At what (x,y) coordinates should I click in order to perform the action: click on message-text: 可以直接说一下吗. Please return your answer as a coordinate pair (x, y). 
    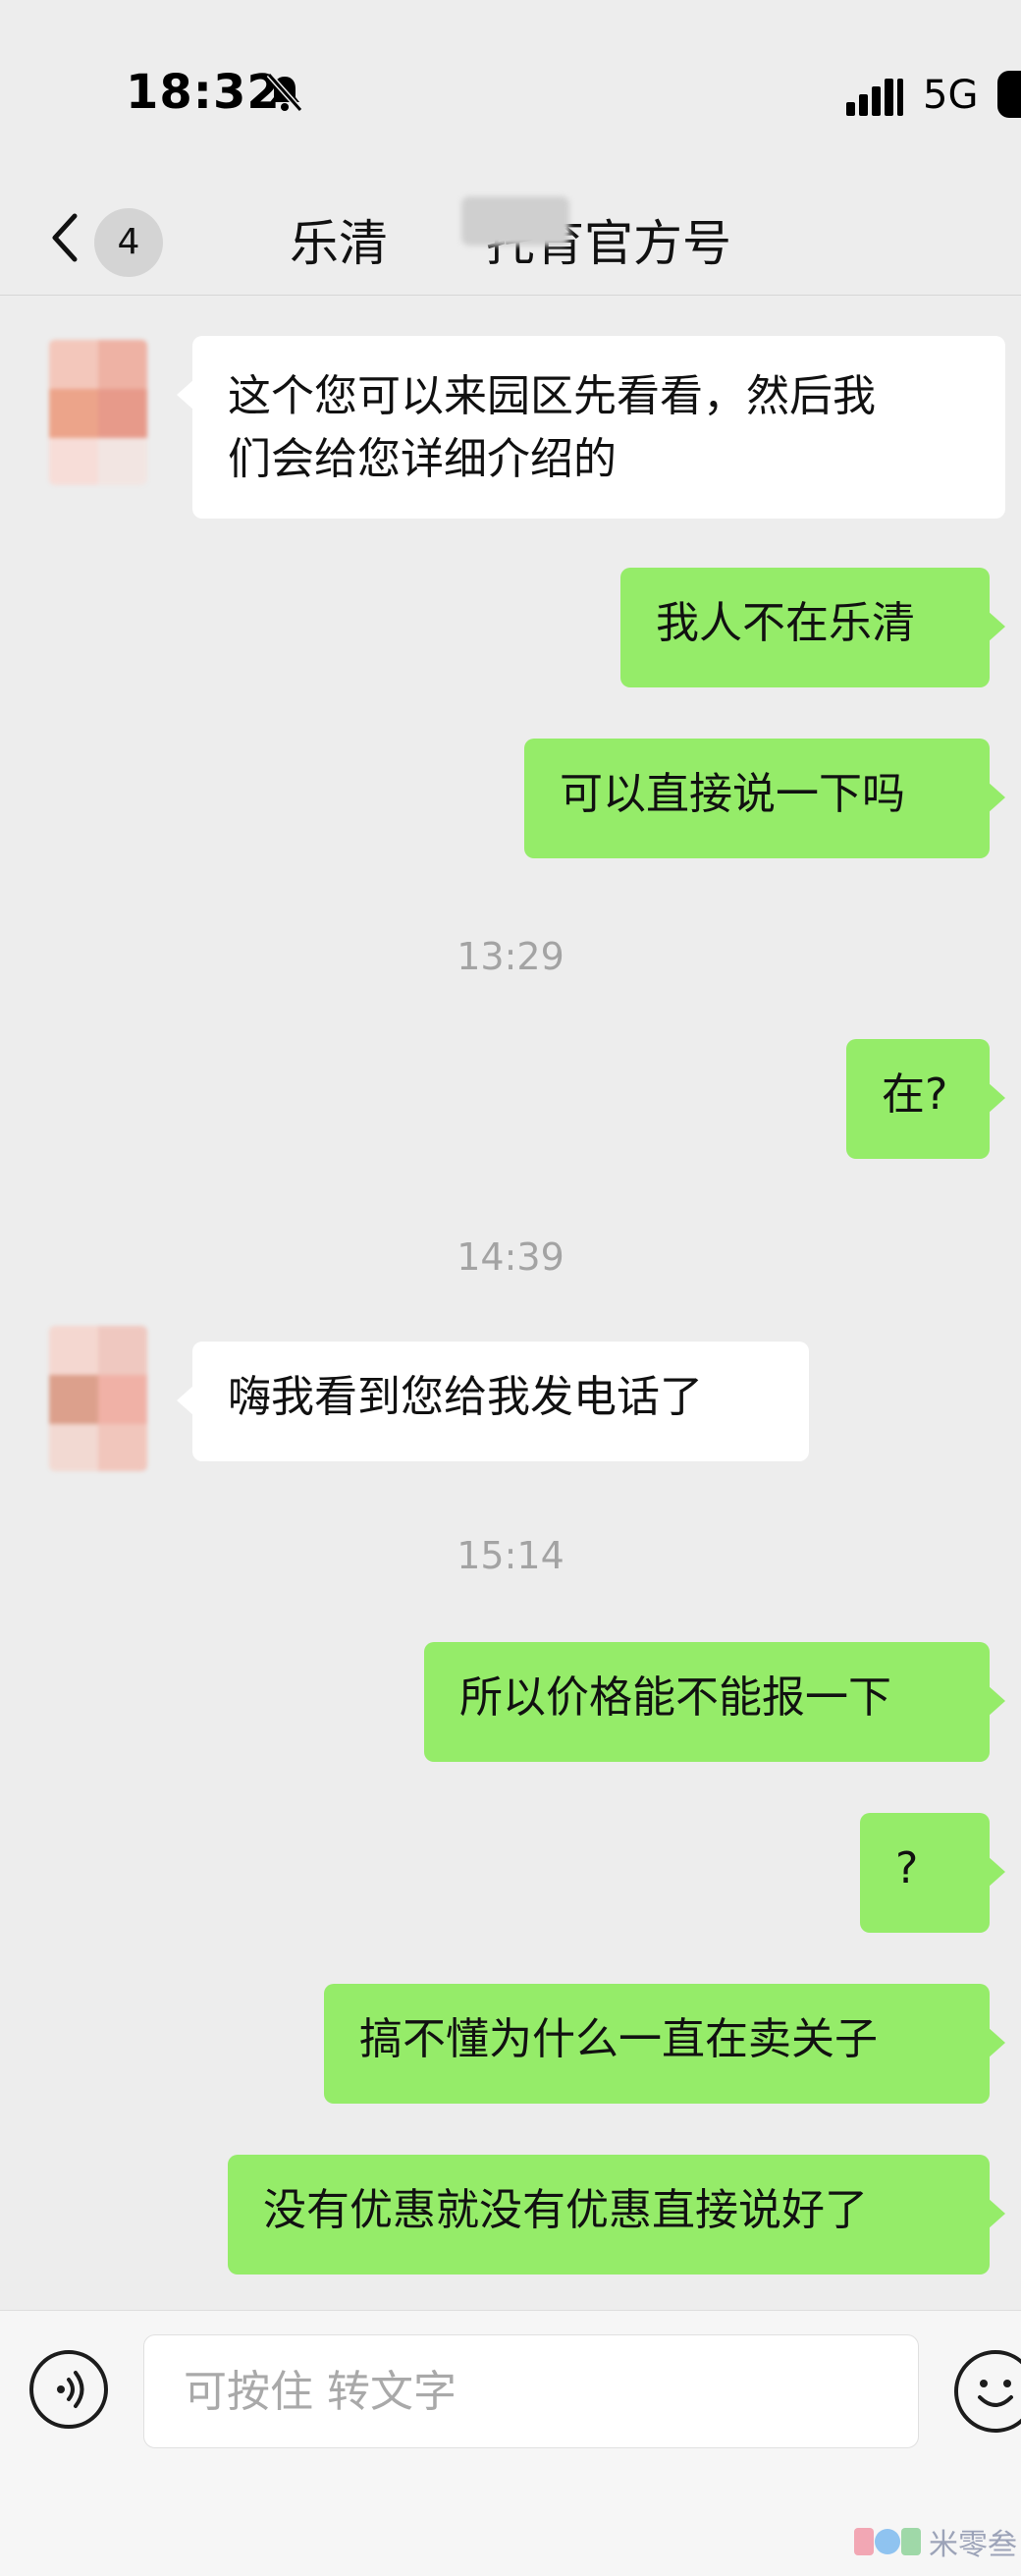
    Looking at the image, I should click on (732, 794).